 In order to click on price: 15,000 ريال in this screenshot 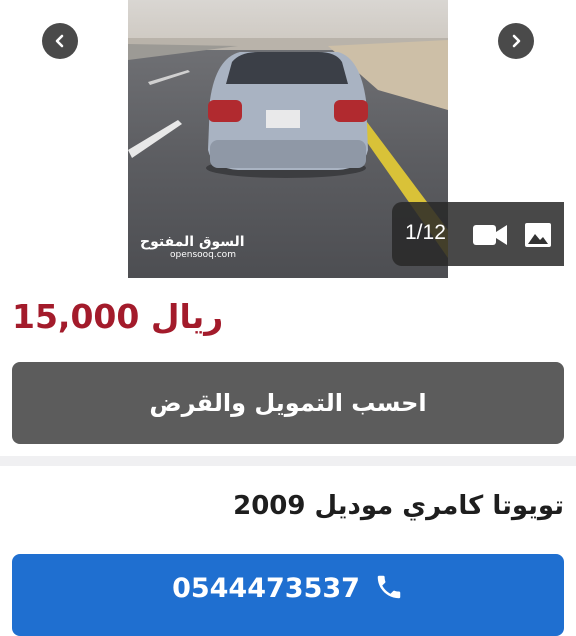, I will do `click(118, 316)`.